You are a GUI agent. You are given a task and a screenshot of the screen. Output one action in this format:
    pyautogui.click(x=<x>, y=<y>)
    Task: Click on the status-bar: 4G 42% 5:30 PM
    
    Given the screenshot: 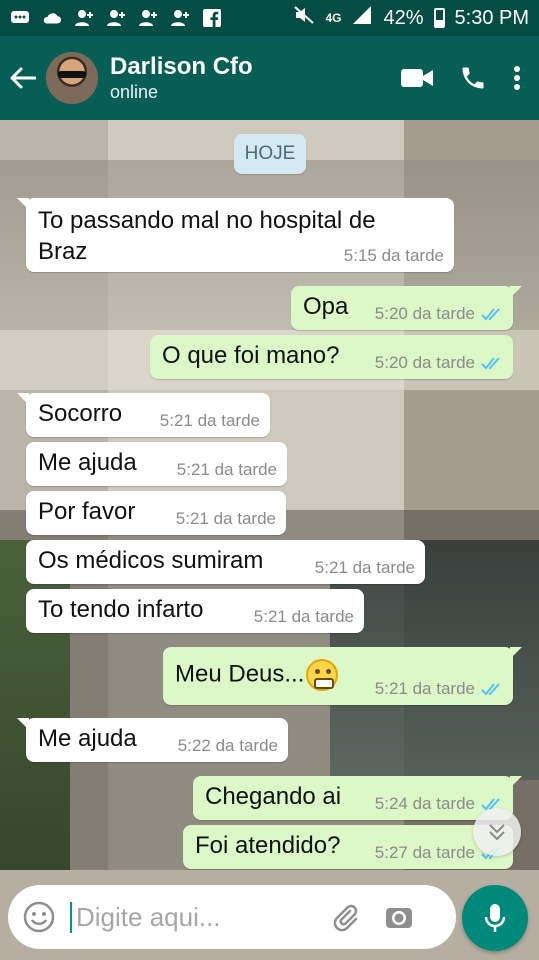 What is the action you would take?
    pyautogui.click(x=269, y=18)
    